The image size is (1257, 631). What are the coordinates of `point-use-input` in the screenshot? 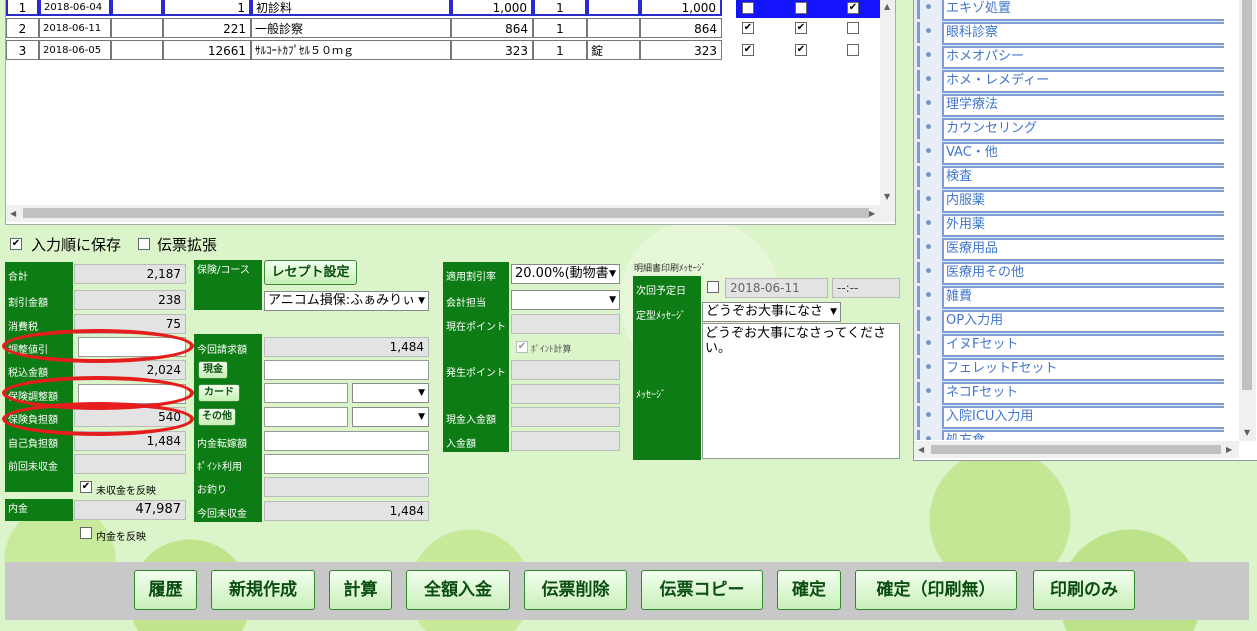 It's located at (346, 464).